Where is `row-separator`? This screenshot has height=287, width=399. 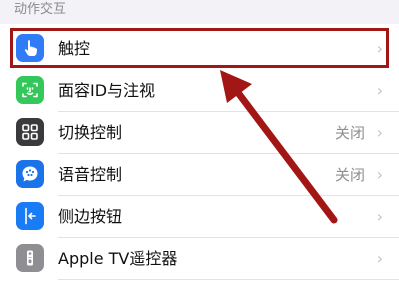
row-separator is located at coordinates (228, 279).